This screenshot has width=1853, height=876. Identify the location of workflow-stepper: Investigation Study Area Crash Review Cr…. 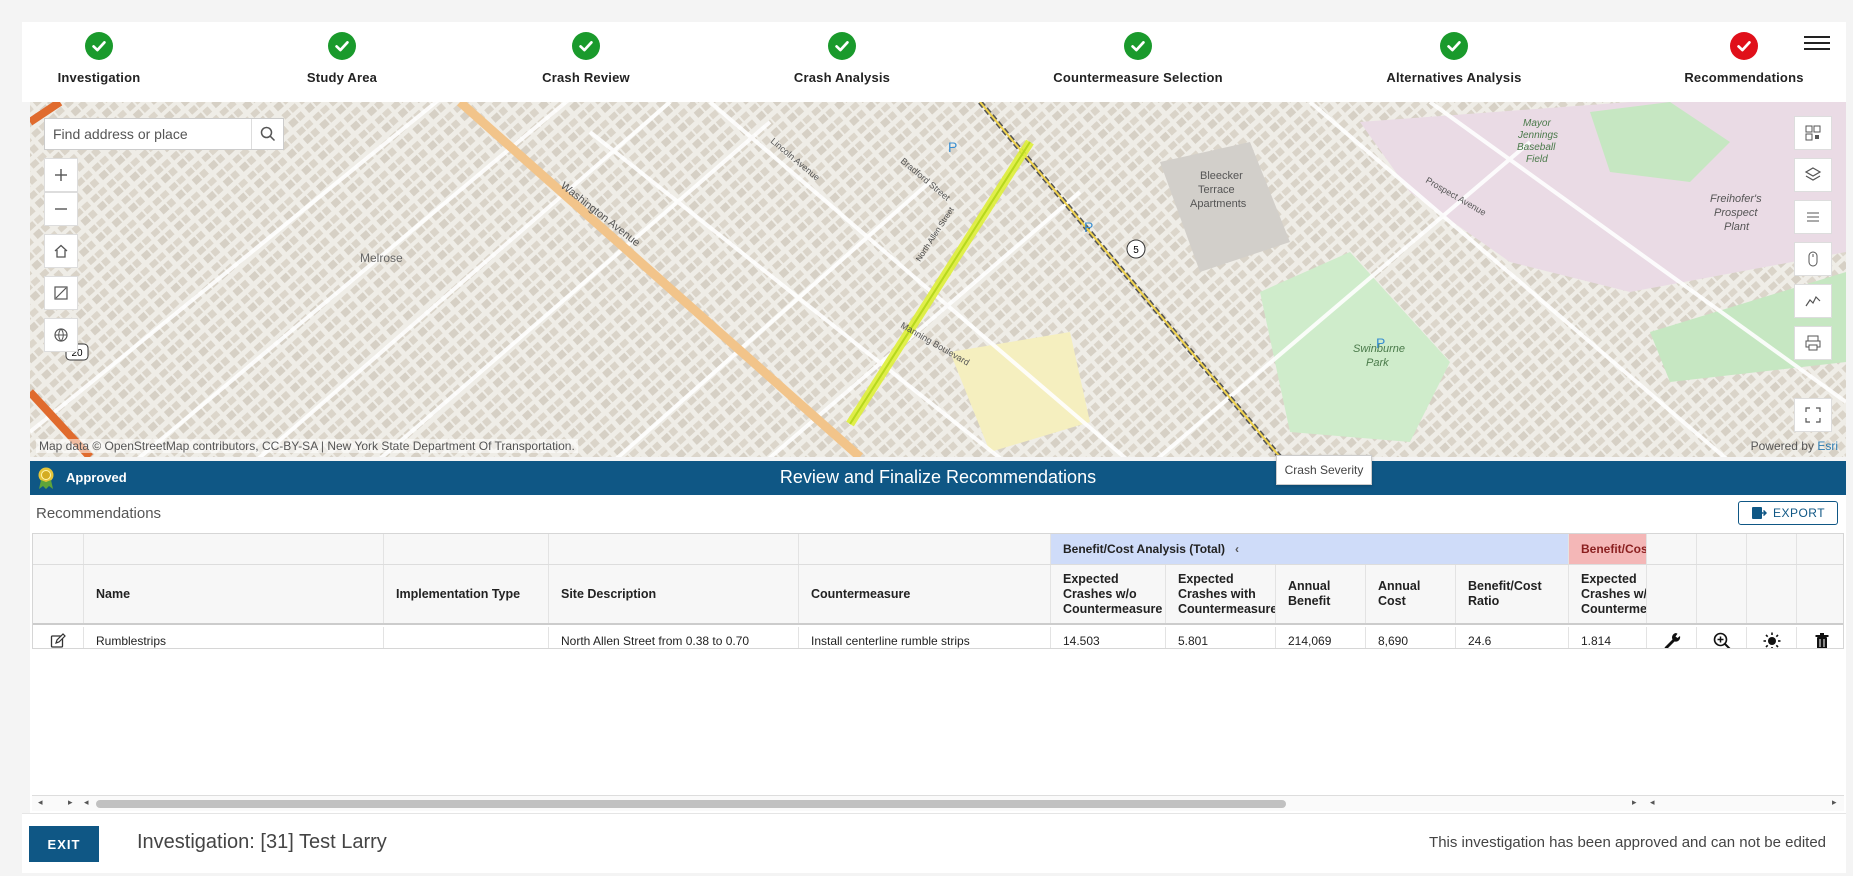
(934, 62).